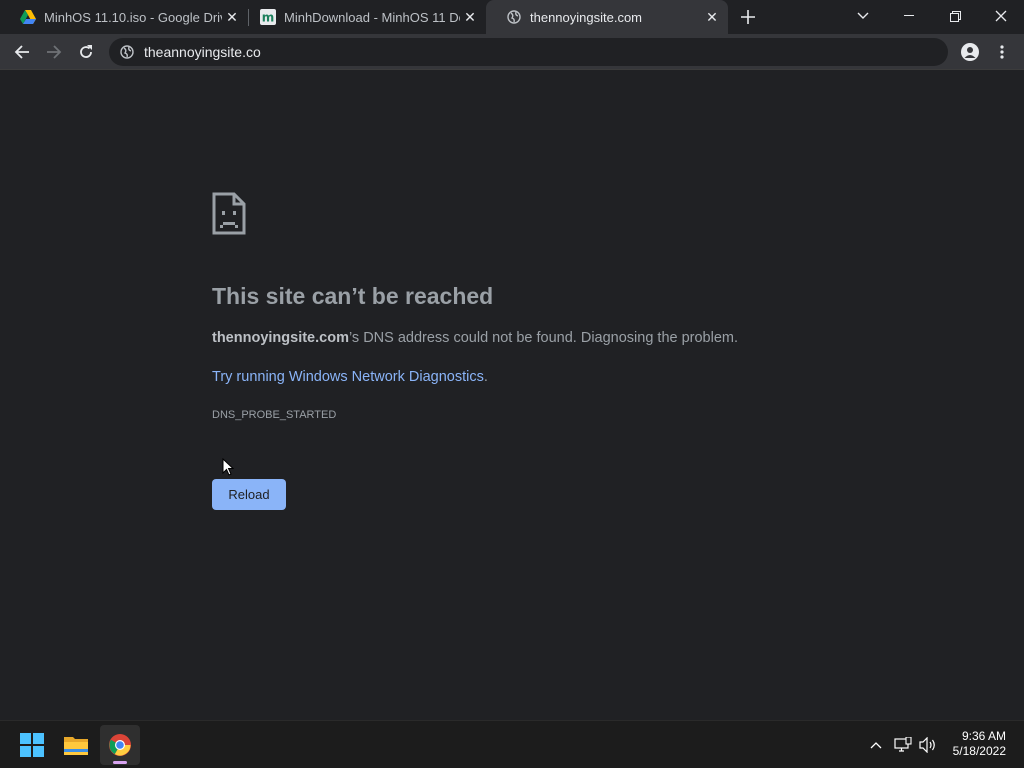 Image resolution: width=1024 pixels, height=768 pixels. I want to click on clock-time: 9:36 AM, so click(983, 736).